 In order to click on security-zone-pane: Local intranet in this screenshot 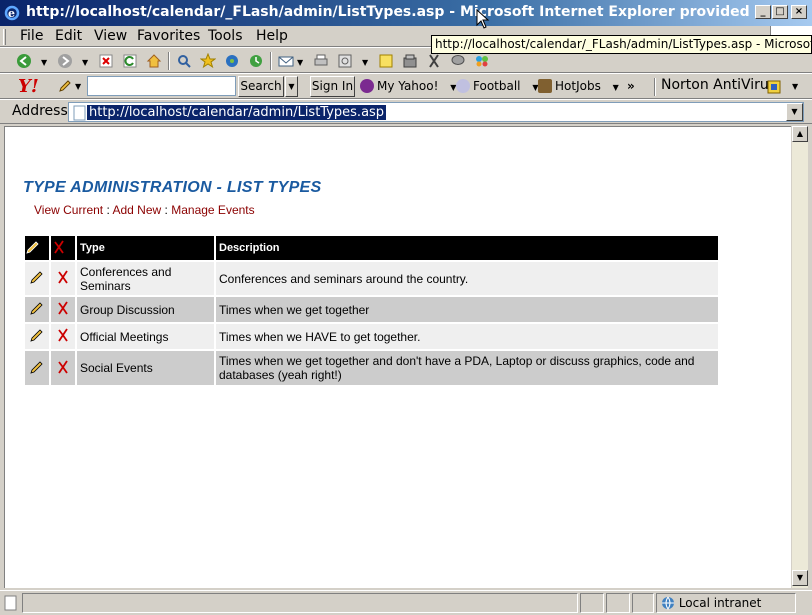, I will do `click(726, 603)`.